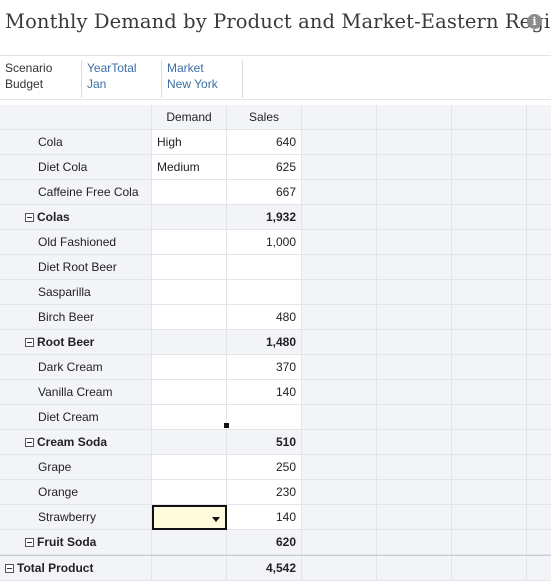 The width and height of the screenshot is (551, 583). What do you see at coordinates (264, 167) in the screenshot?
I see `sales-cell: 625` at bounding box center [264, 167].